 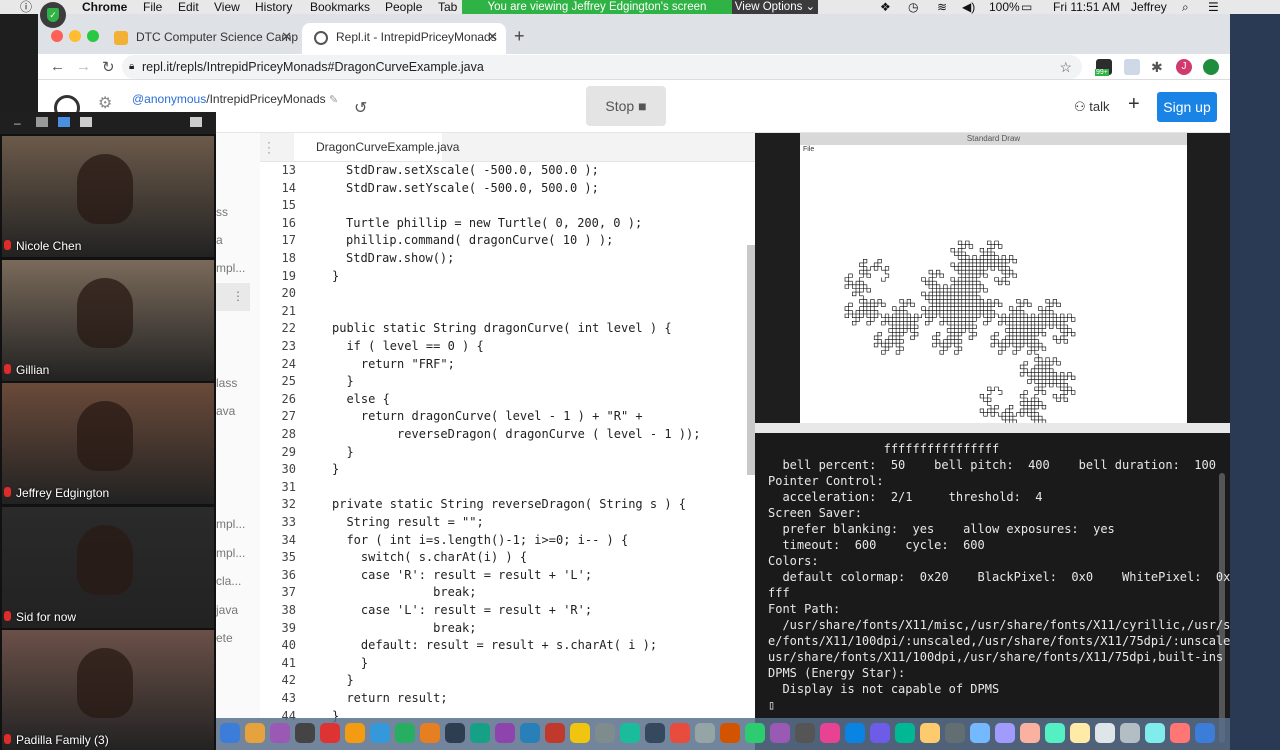 What do you see at coordinates (222, 212) in the screenshot?
I see `file-item: ss` at bounding box center [222, 212].